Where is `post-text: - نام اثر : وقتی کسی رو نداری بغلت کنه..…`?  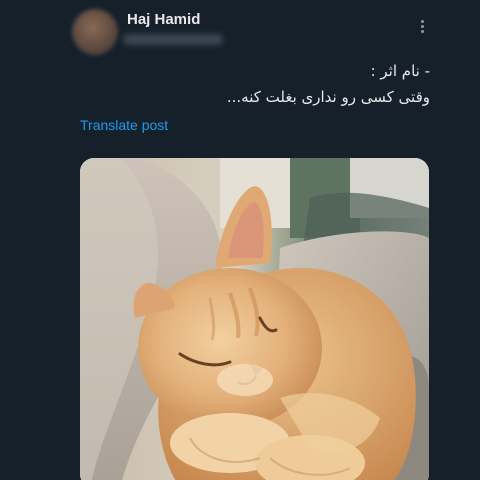 post-text: - نام اثر : وقتی کسی رو نداری بغلت کنه..… is located at coordinates (265, 84).